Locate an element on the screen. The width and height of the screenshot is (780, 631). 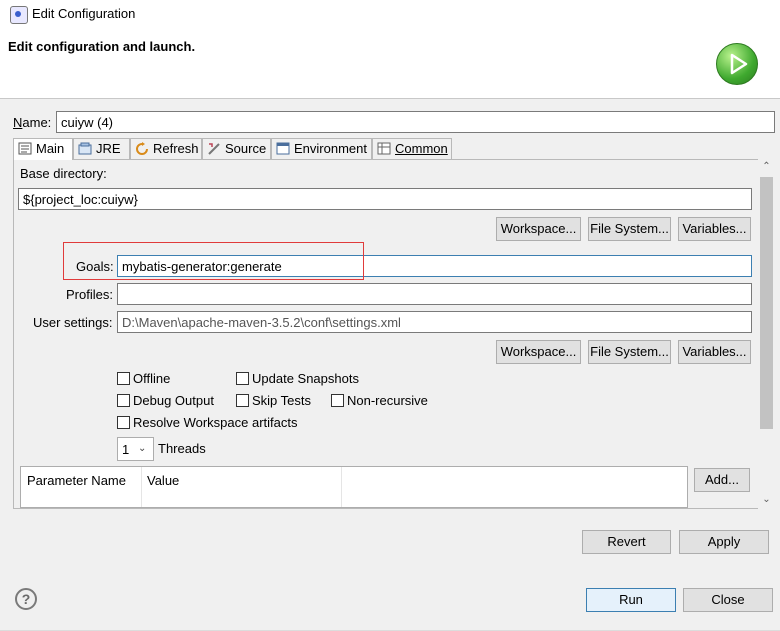
table-header-cell: Value is located at coordinates (241, 487).